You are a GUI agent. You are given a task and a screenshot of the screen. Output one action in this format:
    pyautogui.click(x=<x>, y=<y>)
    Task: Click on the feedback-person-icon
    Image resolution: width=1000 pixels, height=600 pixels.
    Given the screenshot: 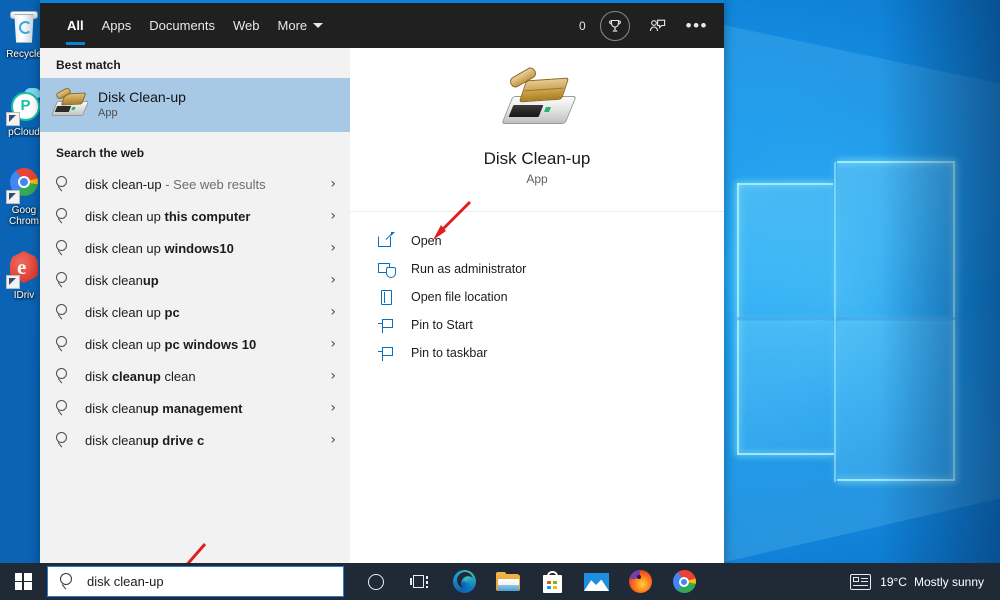 What is the action you would take?
    pyautogui.click(x=658, y=26)
    